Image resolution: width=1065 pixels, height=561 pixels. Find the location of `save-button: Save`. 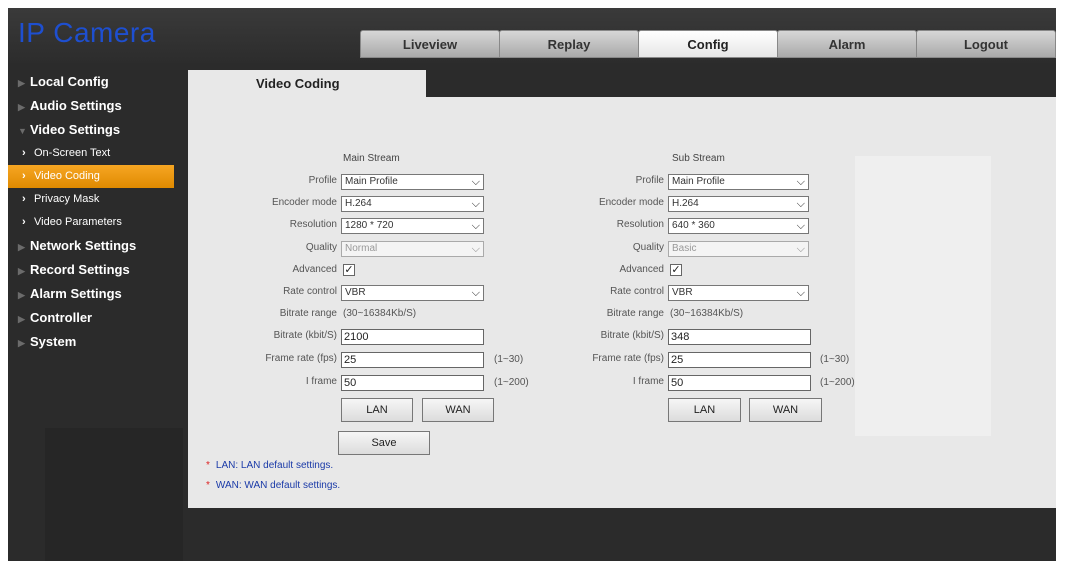

save-button: Save is located at coordinates (384, 443).